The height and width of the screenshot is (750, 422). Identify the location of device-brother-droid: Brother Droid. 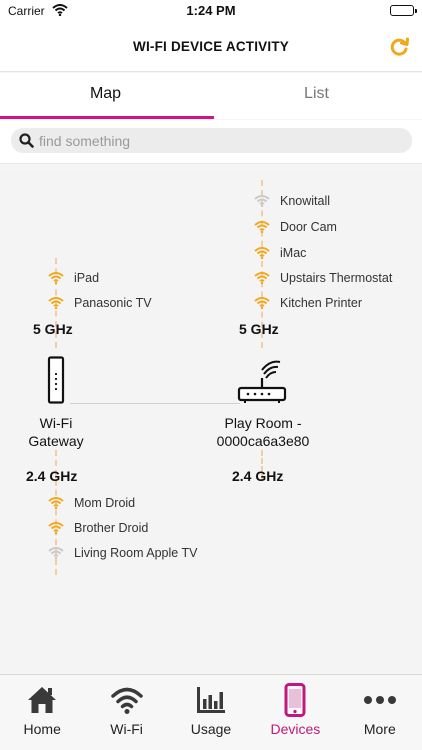
(98, 528).